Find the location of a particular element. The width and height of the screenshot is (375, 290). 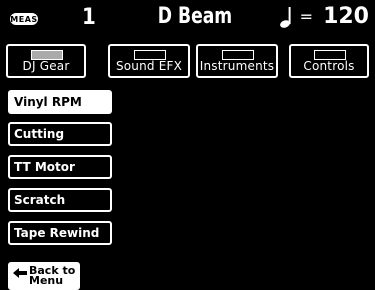

list-item-cutting: Cutting is located at coordinates (60, 134).